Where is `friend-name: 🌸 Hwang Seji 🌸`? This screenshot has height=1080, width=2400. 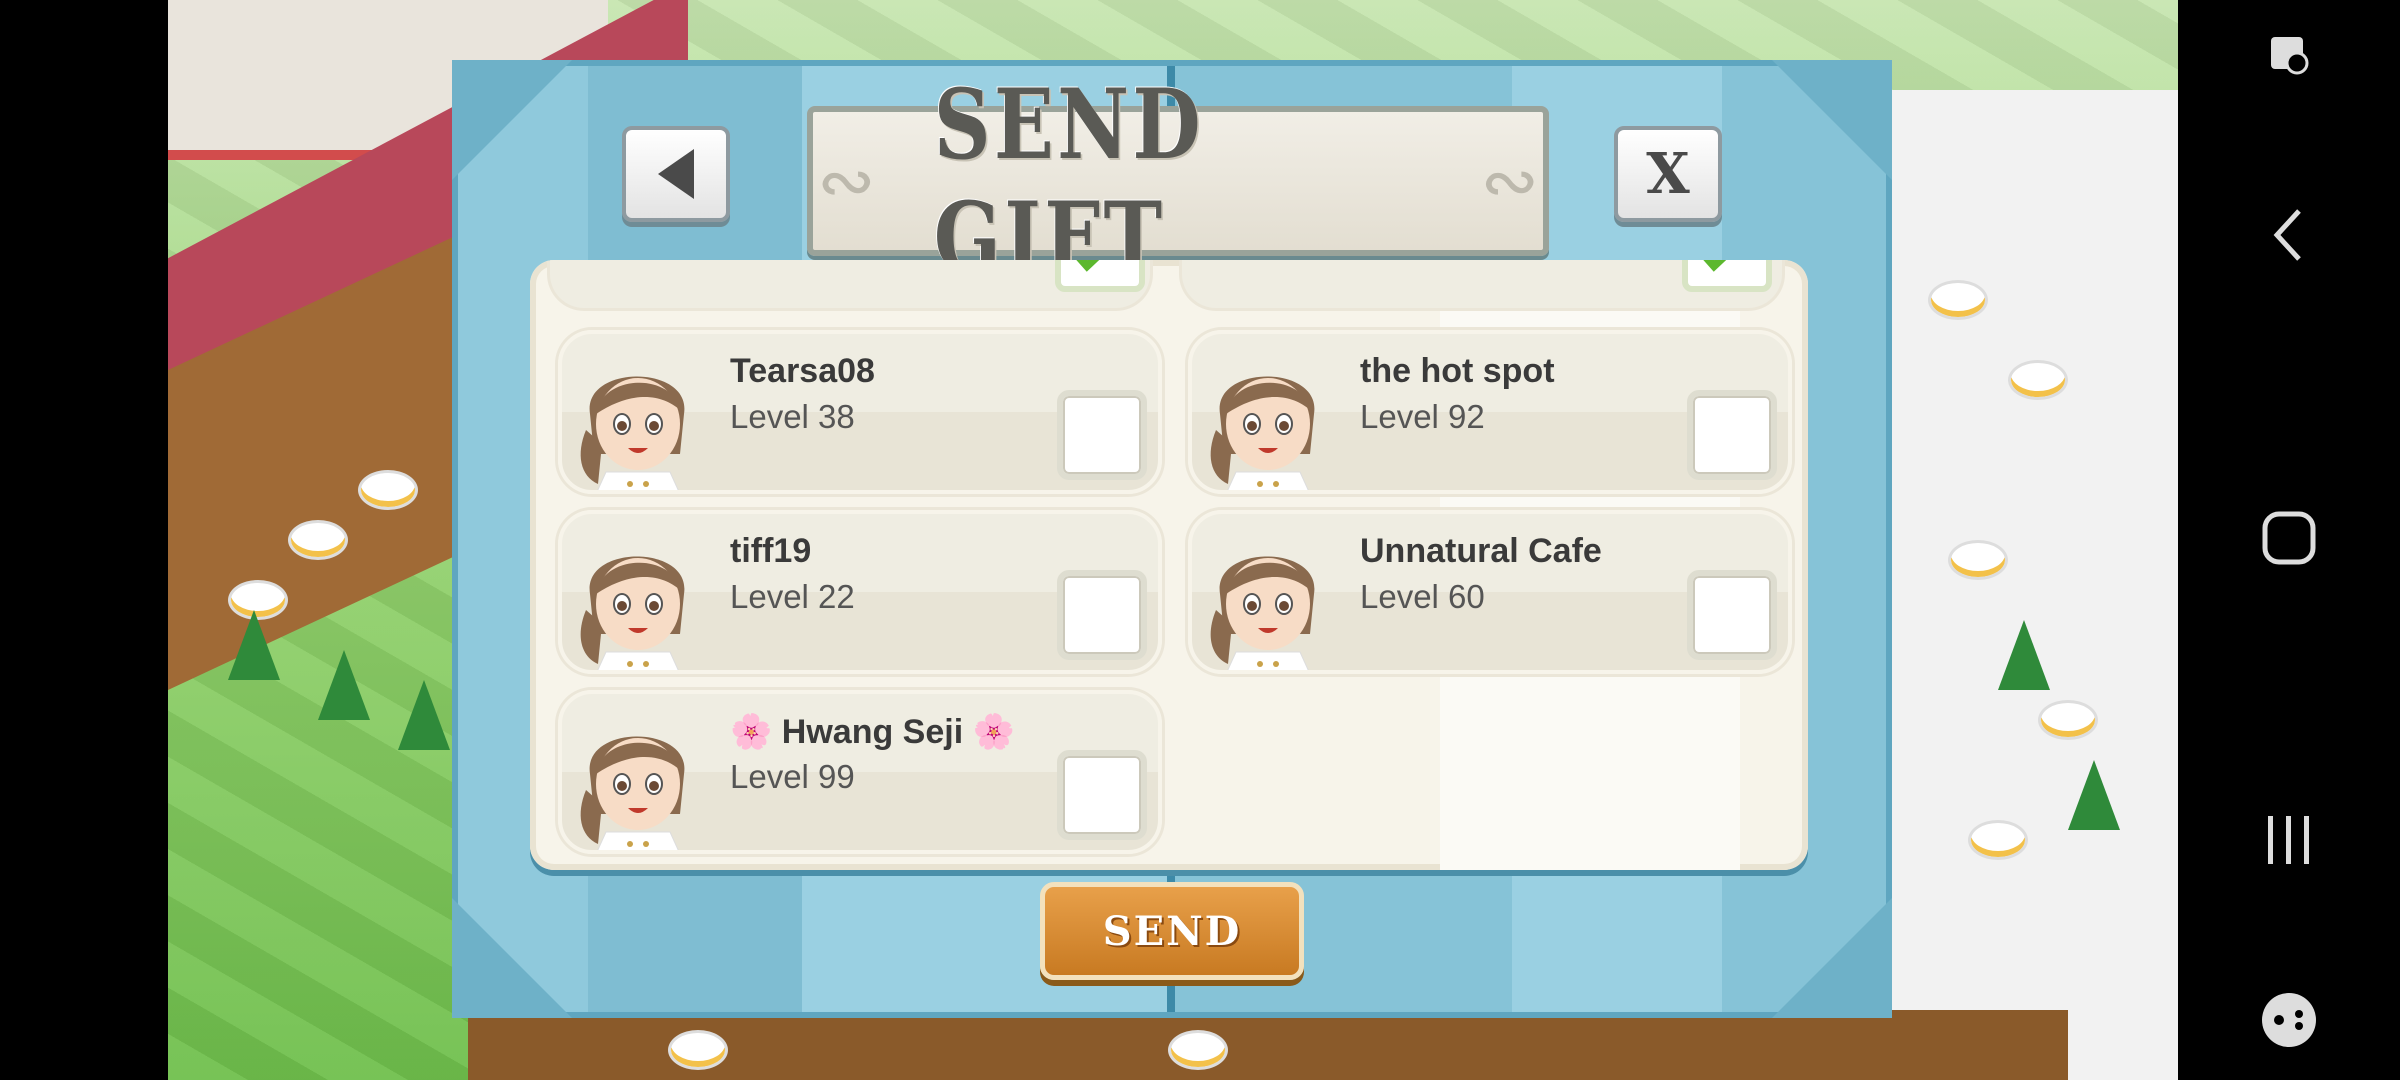 friend-name: 🌸 Hwang Seji 🌸 is located at coordinates (872, 732).